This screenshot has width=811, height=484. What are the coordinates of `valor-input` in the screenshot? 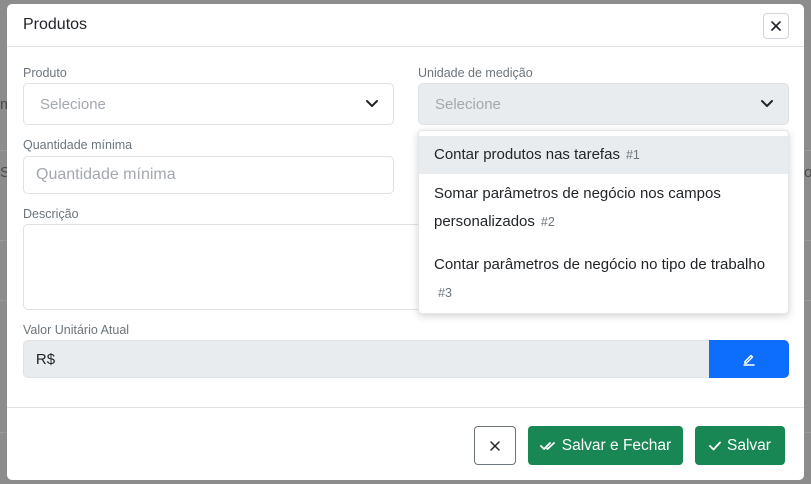 It's located at (388, 359).